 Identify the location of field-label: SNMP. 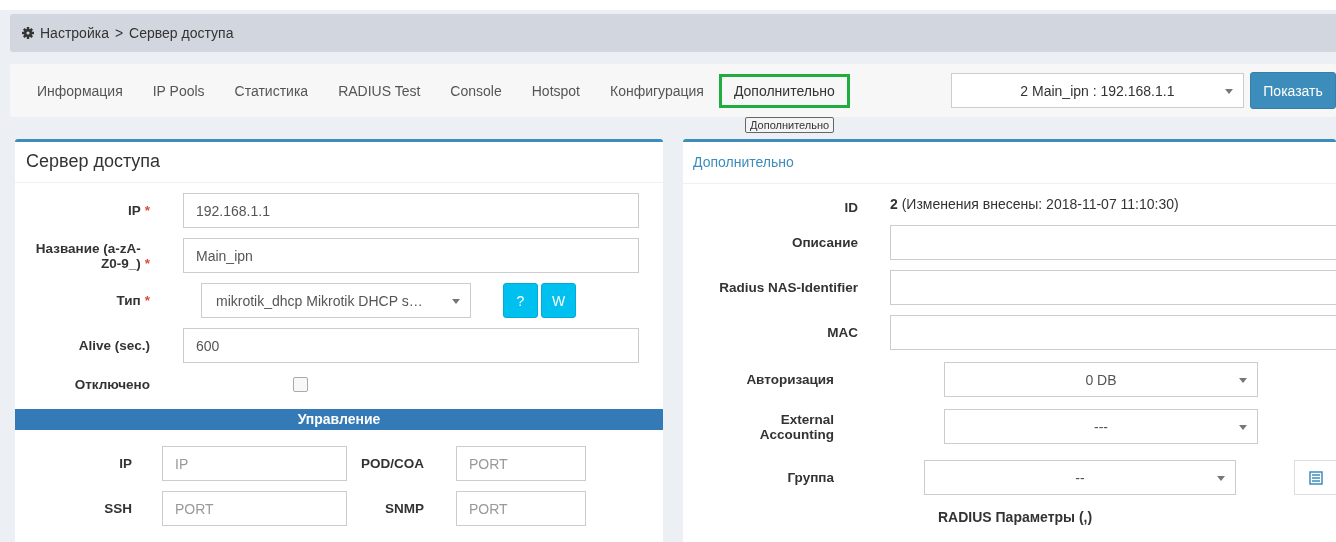
(404, 508).